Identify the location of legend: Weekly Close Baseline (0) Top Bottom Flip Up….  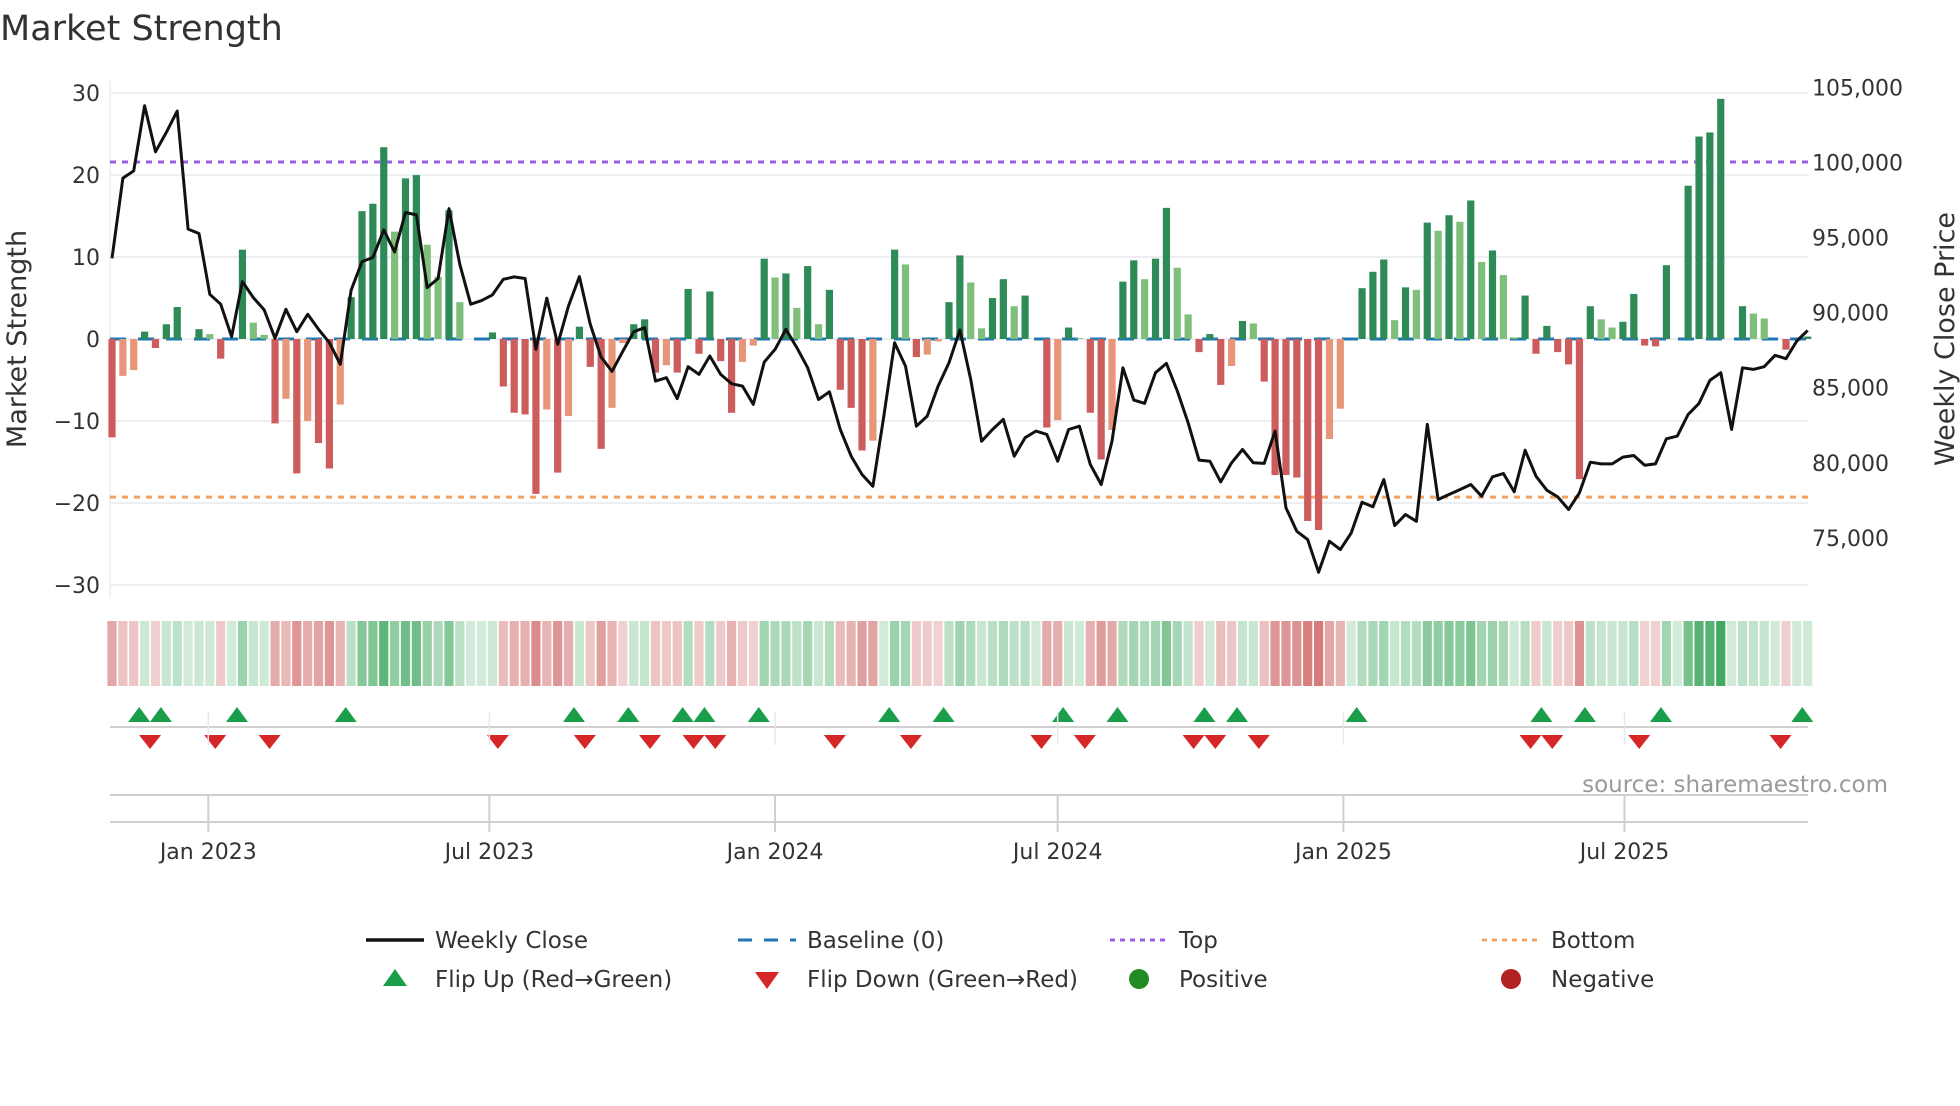
(1010, 960).